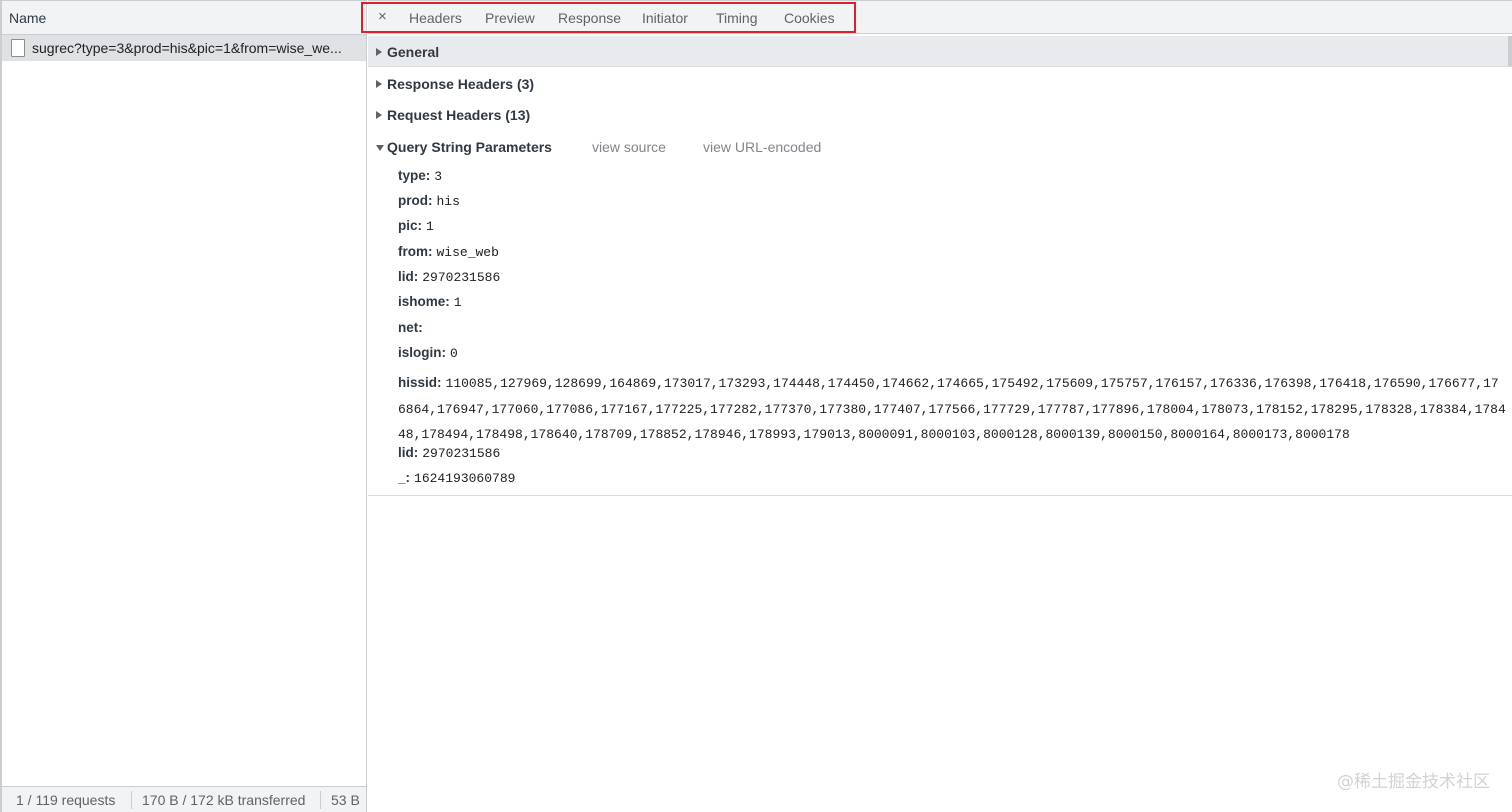  I want to click on param-row: ishome: 1, so click(430, 302).